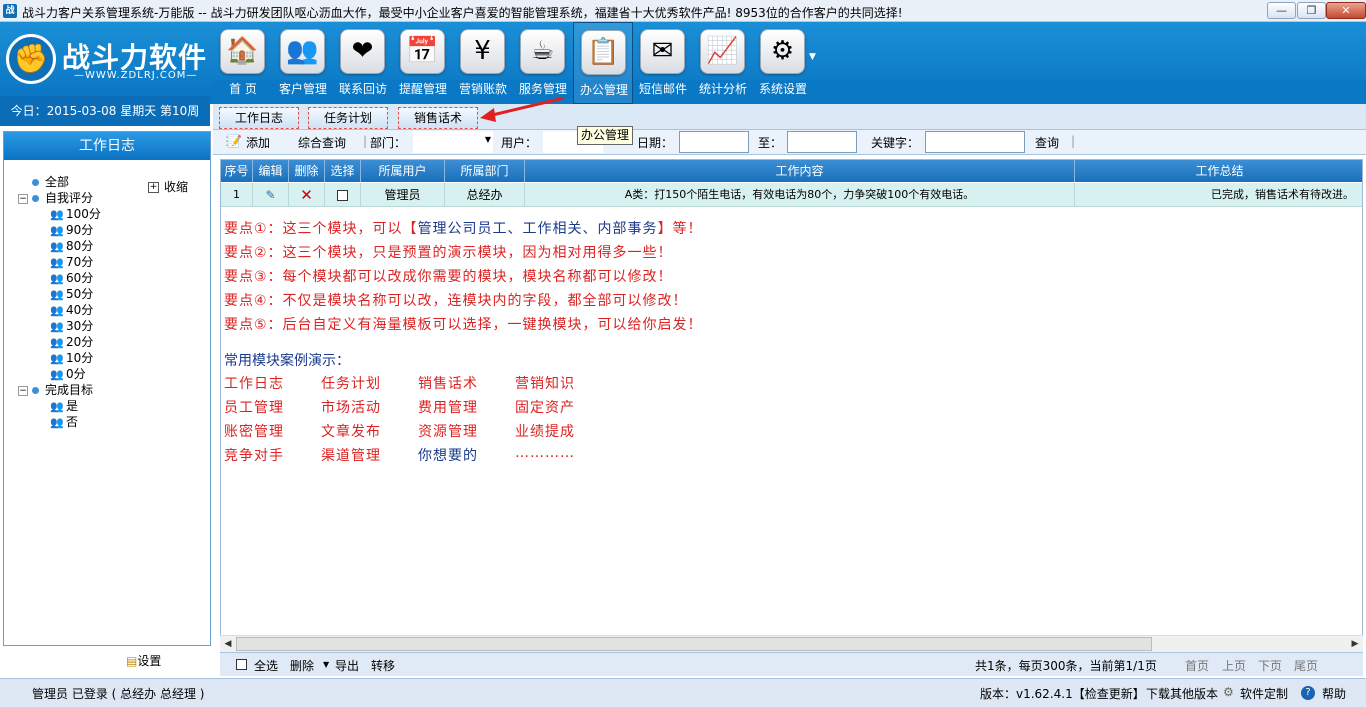 This screenshot has height=707, width=1366. What do you see at coordinates (1182, 693) in the screenshot?
I see `download-link: 下载其他版本` at bounding box center [1182, 693].